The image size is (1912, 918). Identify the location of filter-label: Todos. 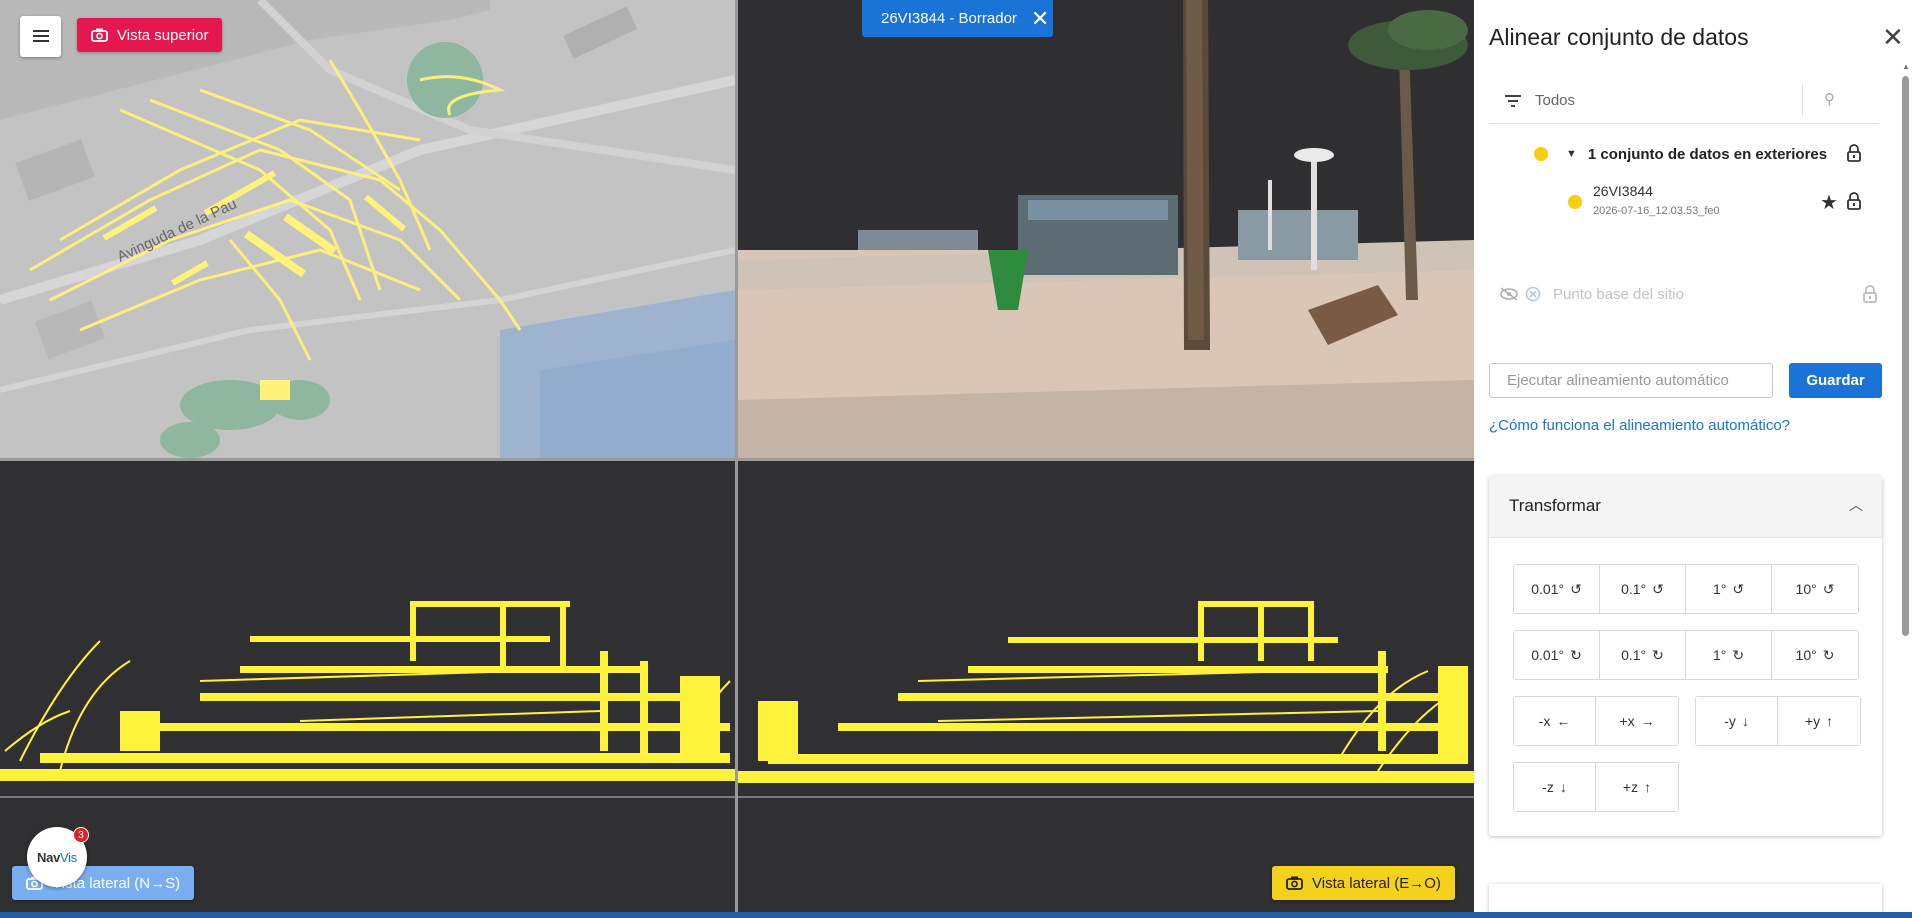
(1555, 100).